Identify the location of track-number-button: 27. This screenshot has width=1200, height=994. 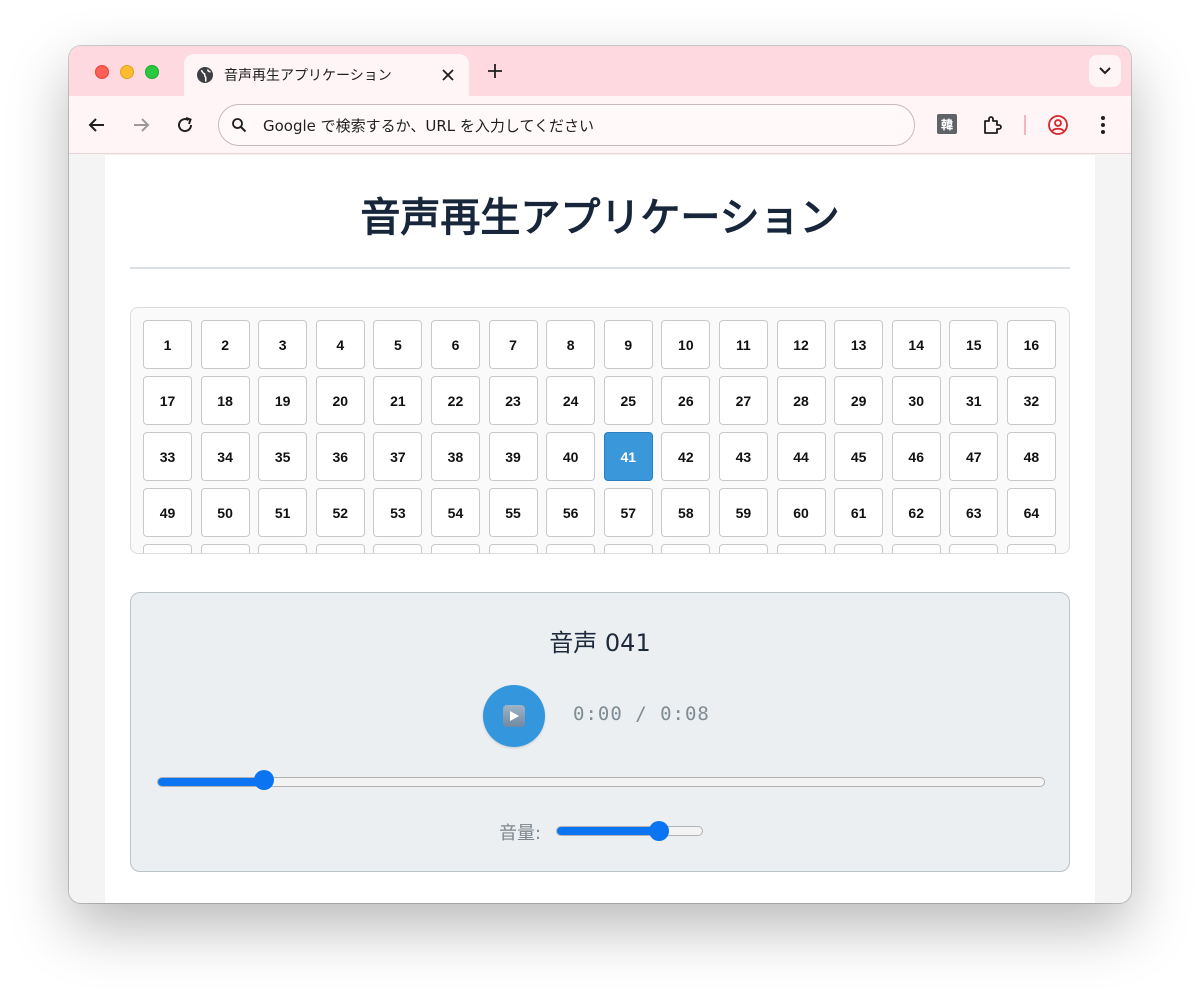
(743, 400).